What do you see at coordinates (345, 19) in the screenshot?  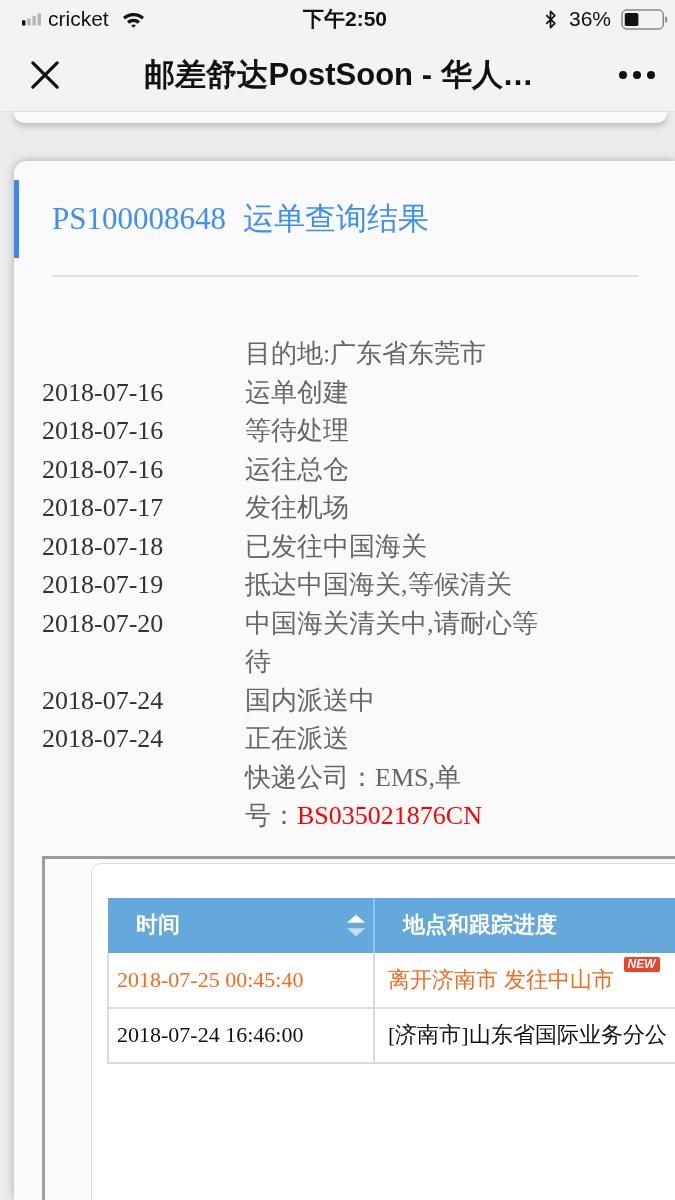 I see `clock-time: 下午2:50` at bounding box center [345, 19].